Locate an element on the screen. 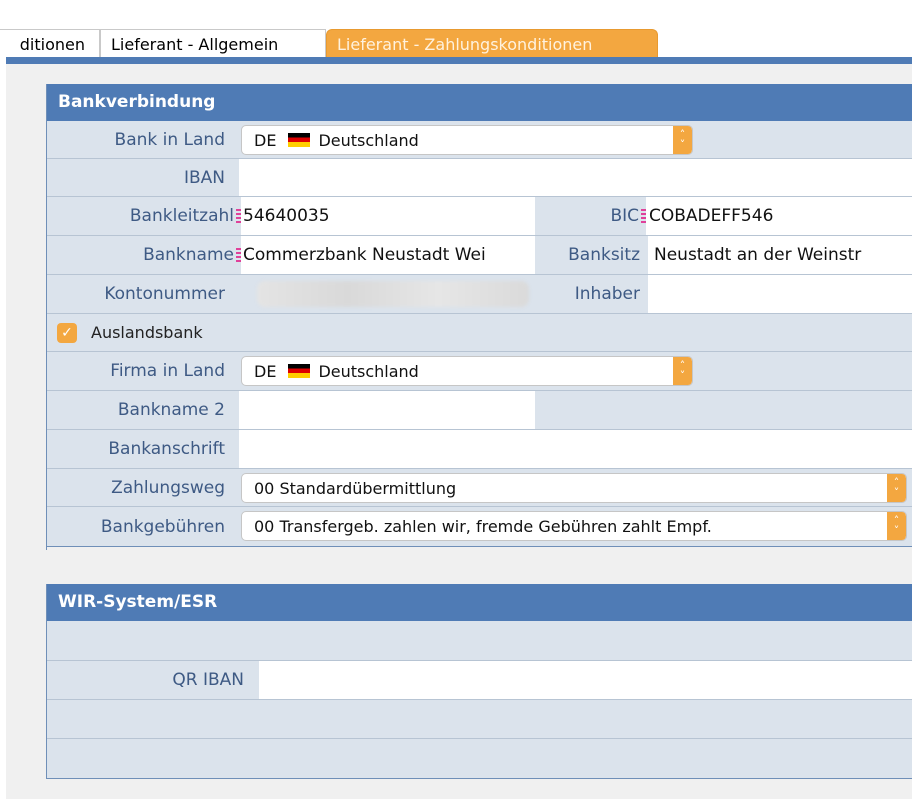 The image size is (912, 799). firma-in-land-label: Firma in Land is located at coordinates (167, 371).